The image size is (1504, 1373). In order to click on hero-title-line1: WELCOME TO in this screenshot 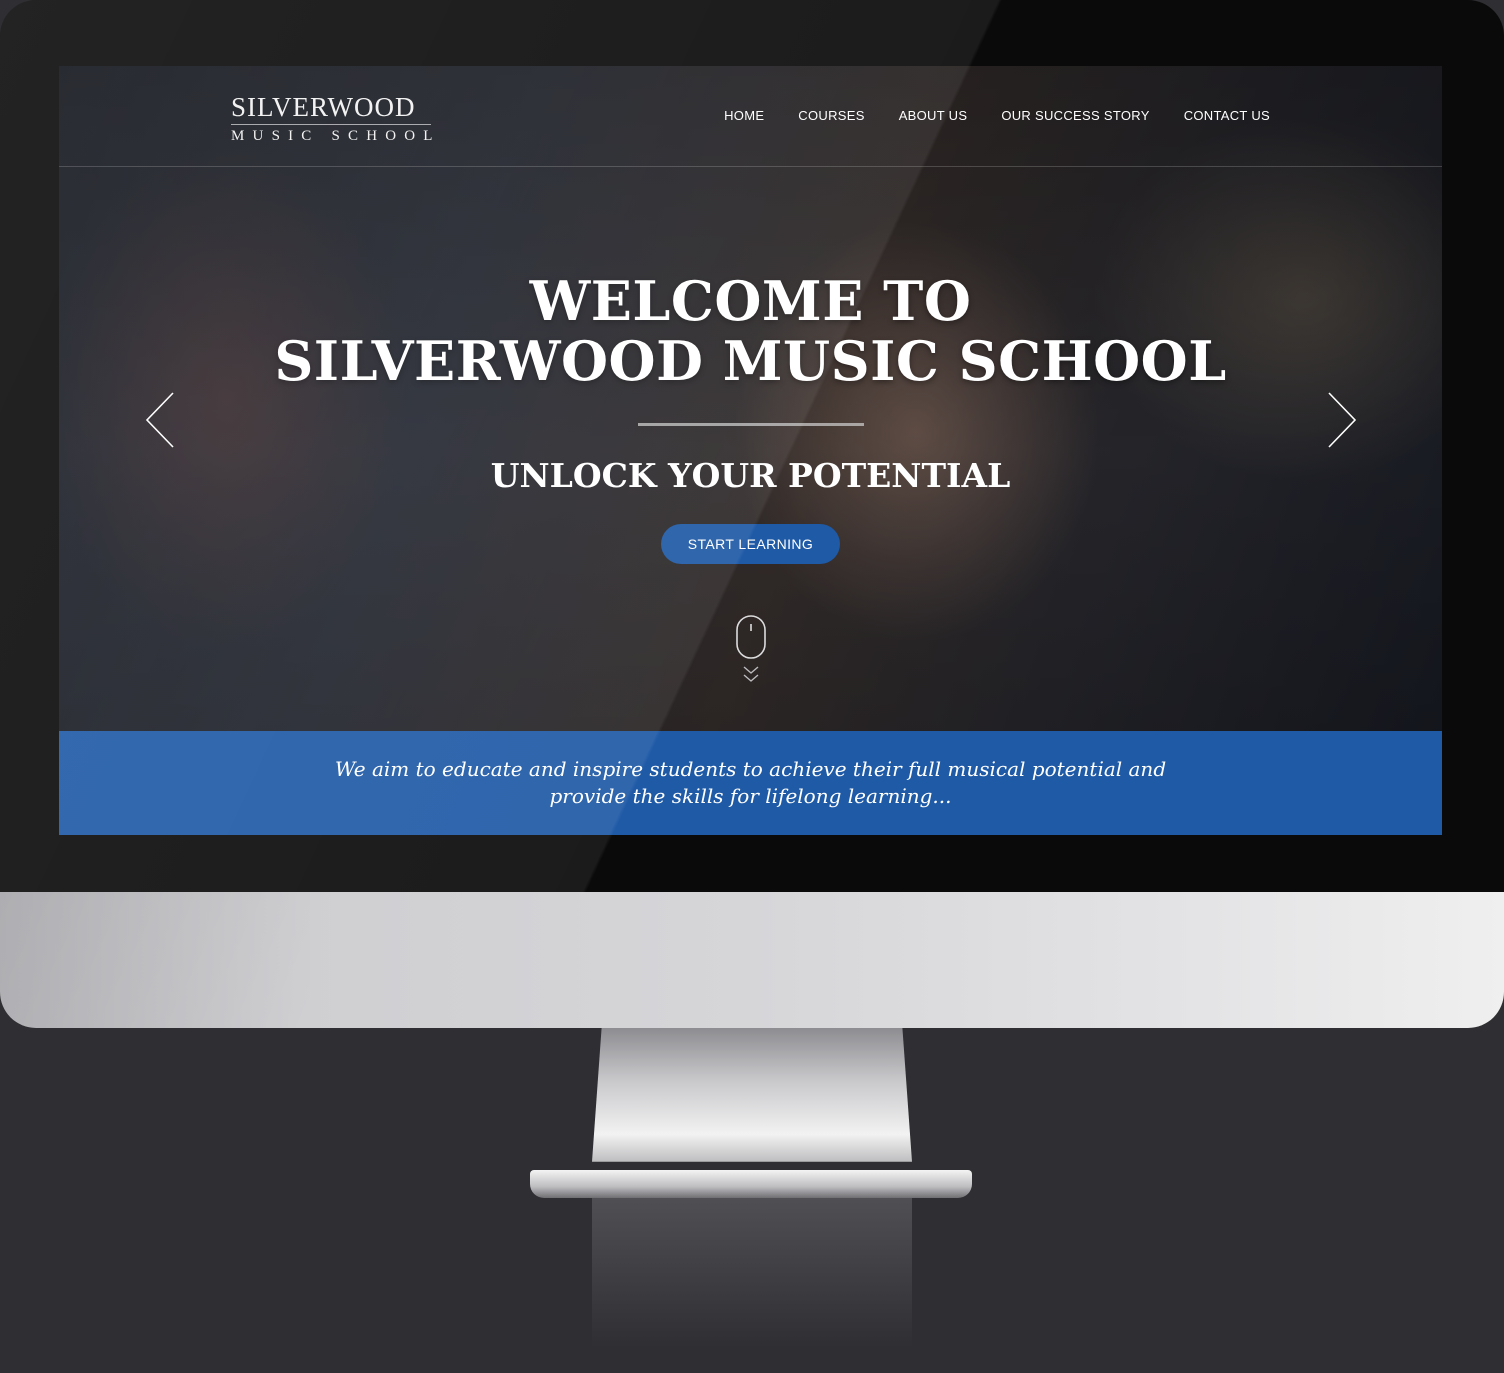, I will do `click(750, 301)`.